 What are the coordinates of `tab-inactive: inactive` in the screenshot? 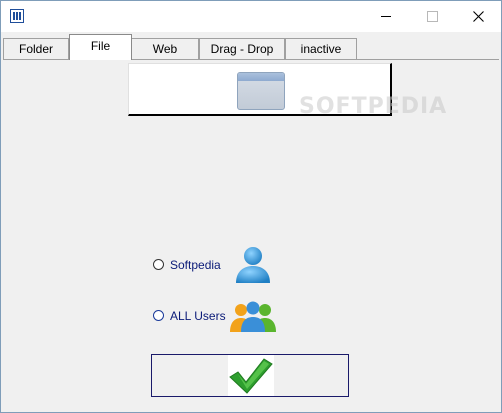 It's located at (321, 48).